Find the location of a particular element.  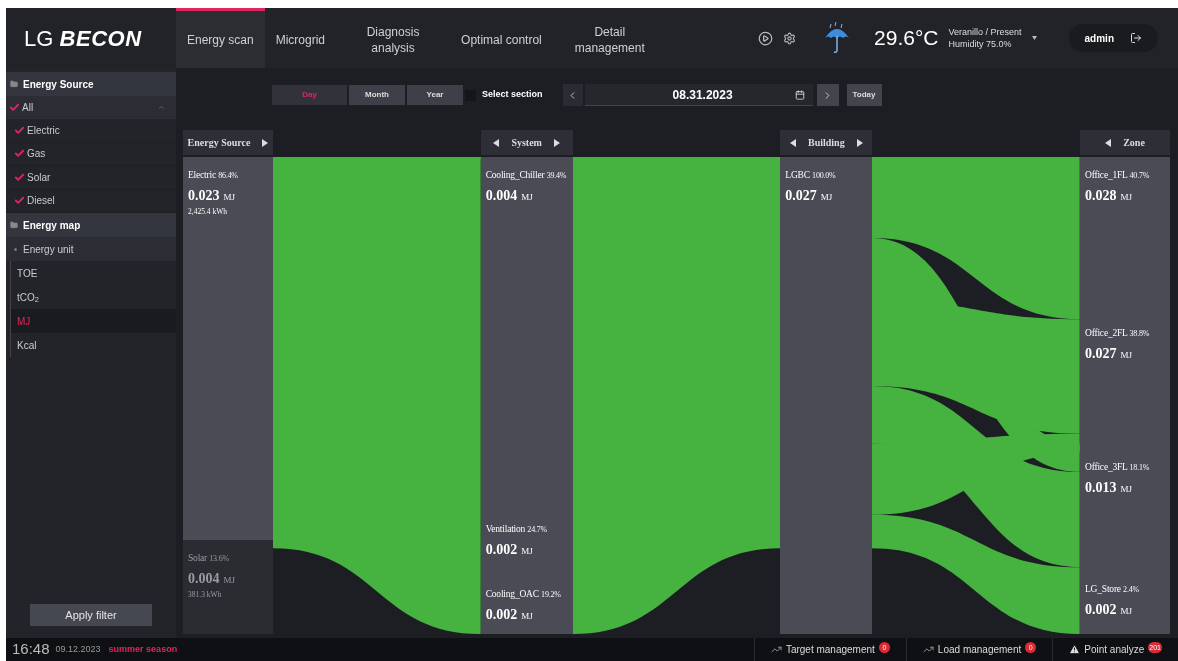

next-button is located at coordinates (827, 95).